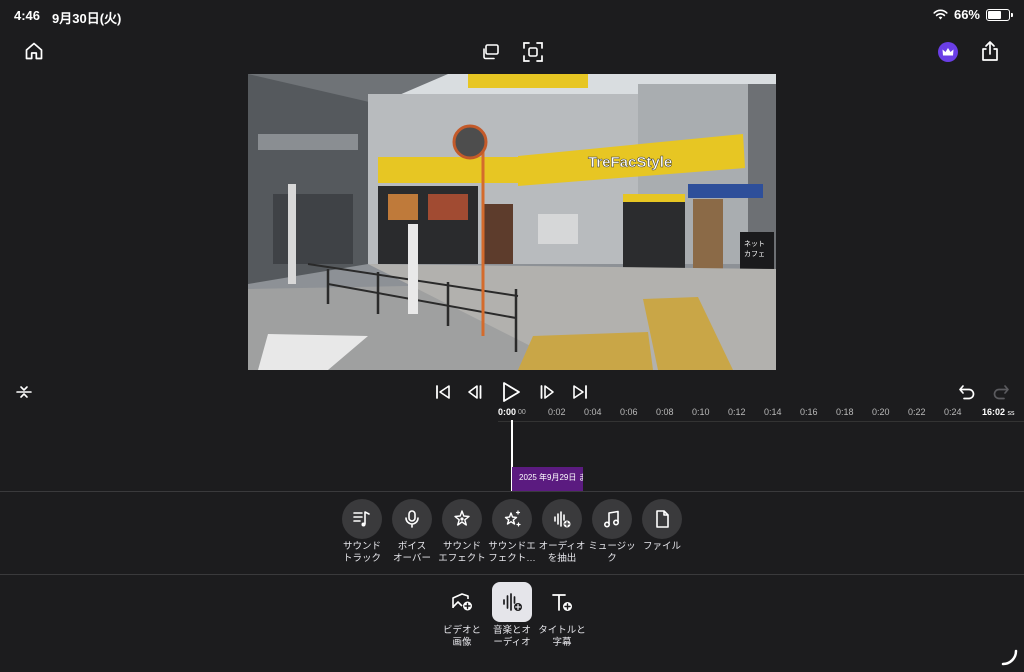 The image size is (1024, 672). I want to click on ruler-tick: 0:12, so click(737, 412).